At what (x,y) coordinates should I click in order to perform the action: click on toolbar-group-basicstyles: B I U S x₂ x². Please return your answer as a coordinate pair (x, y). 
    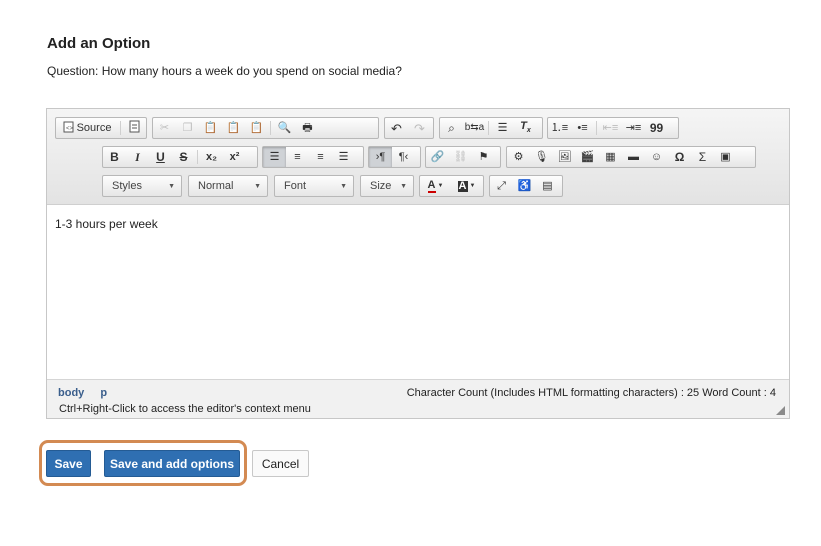
    Looking at the image, I should click on (180, 157).